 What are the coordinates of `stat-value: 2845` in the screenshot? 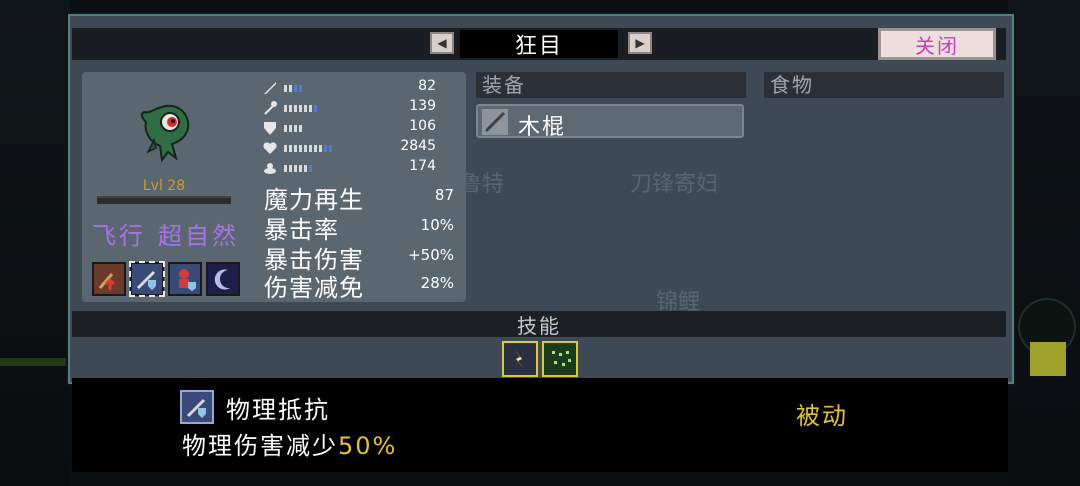 It's located at (418, 146).